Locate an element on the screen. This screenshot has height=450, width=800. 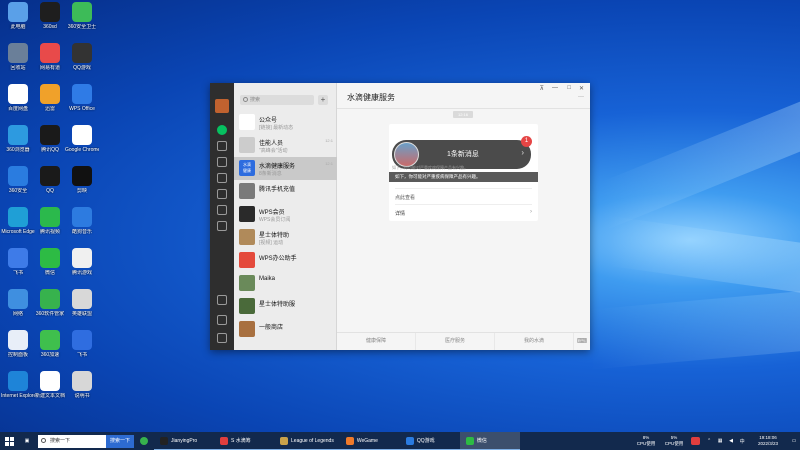
chat-list-item: 星士体特助服 is located at coordinates (285, 306).